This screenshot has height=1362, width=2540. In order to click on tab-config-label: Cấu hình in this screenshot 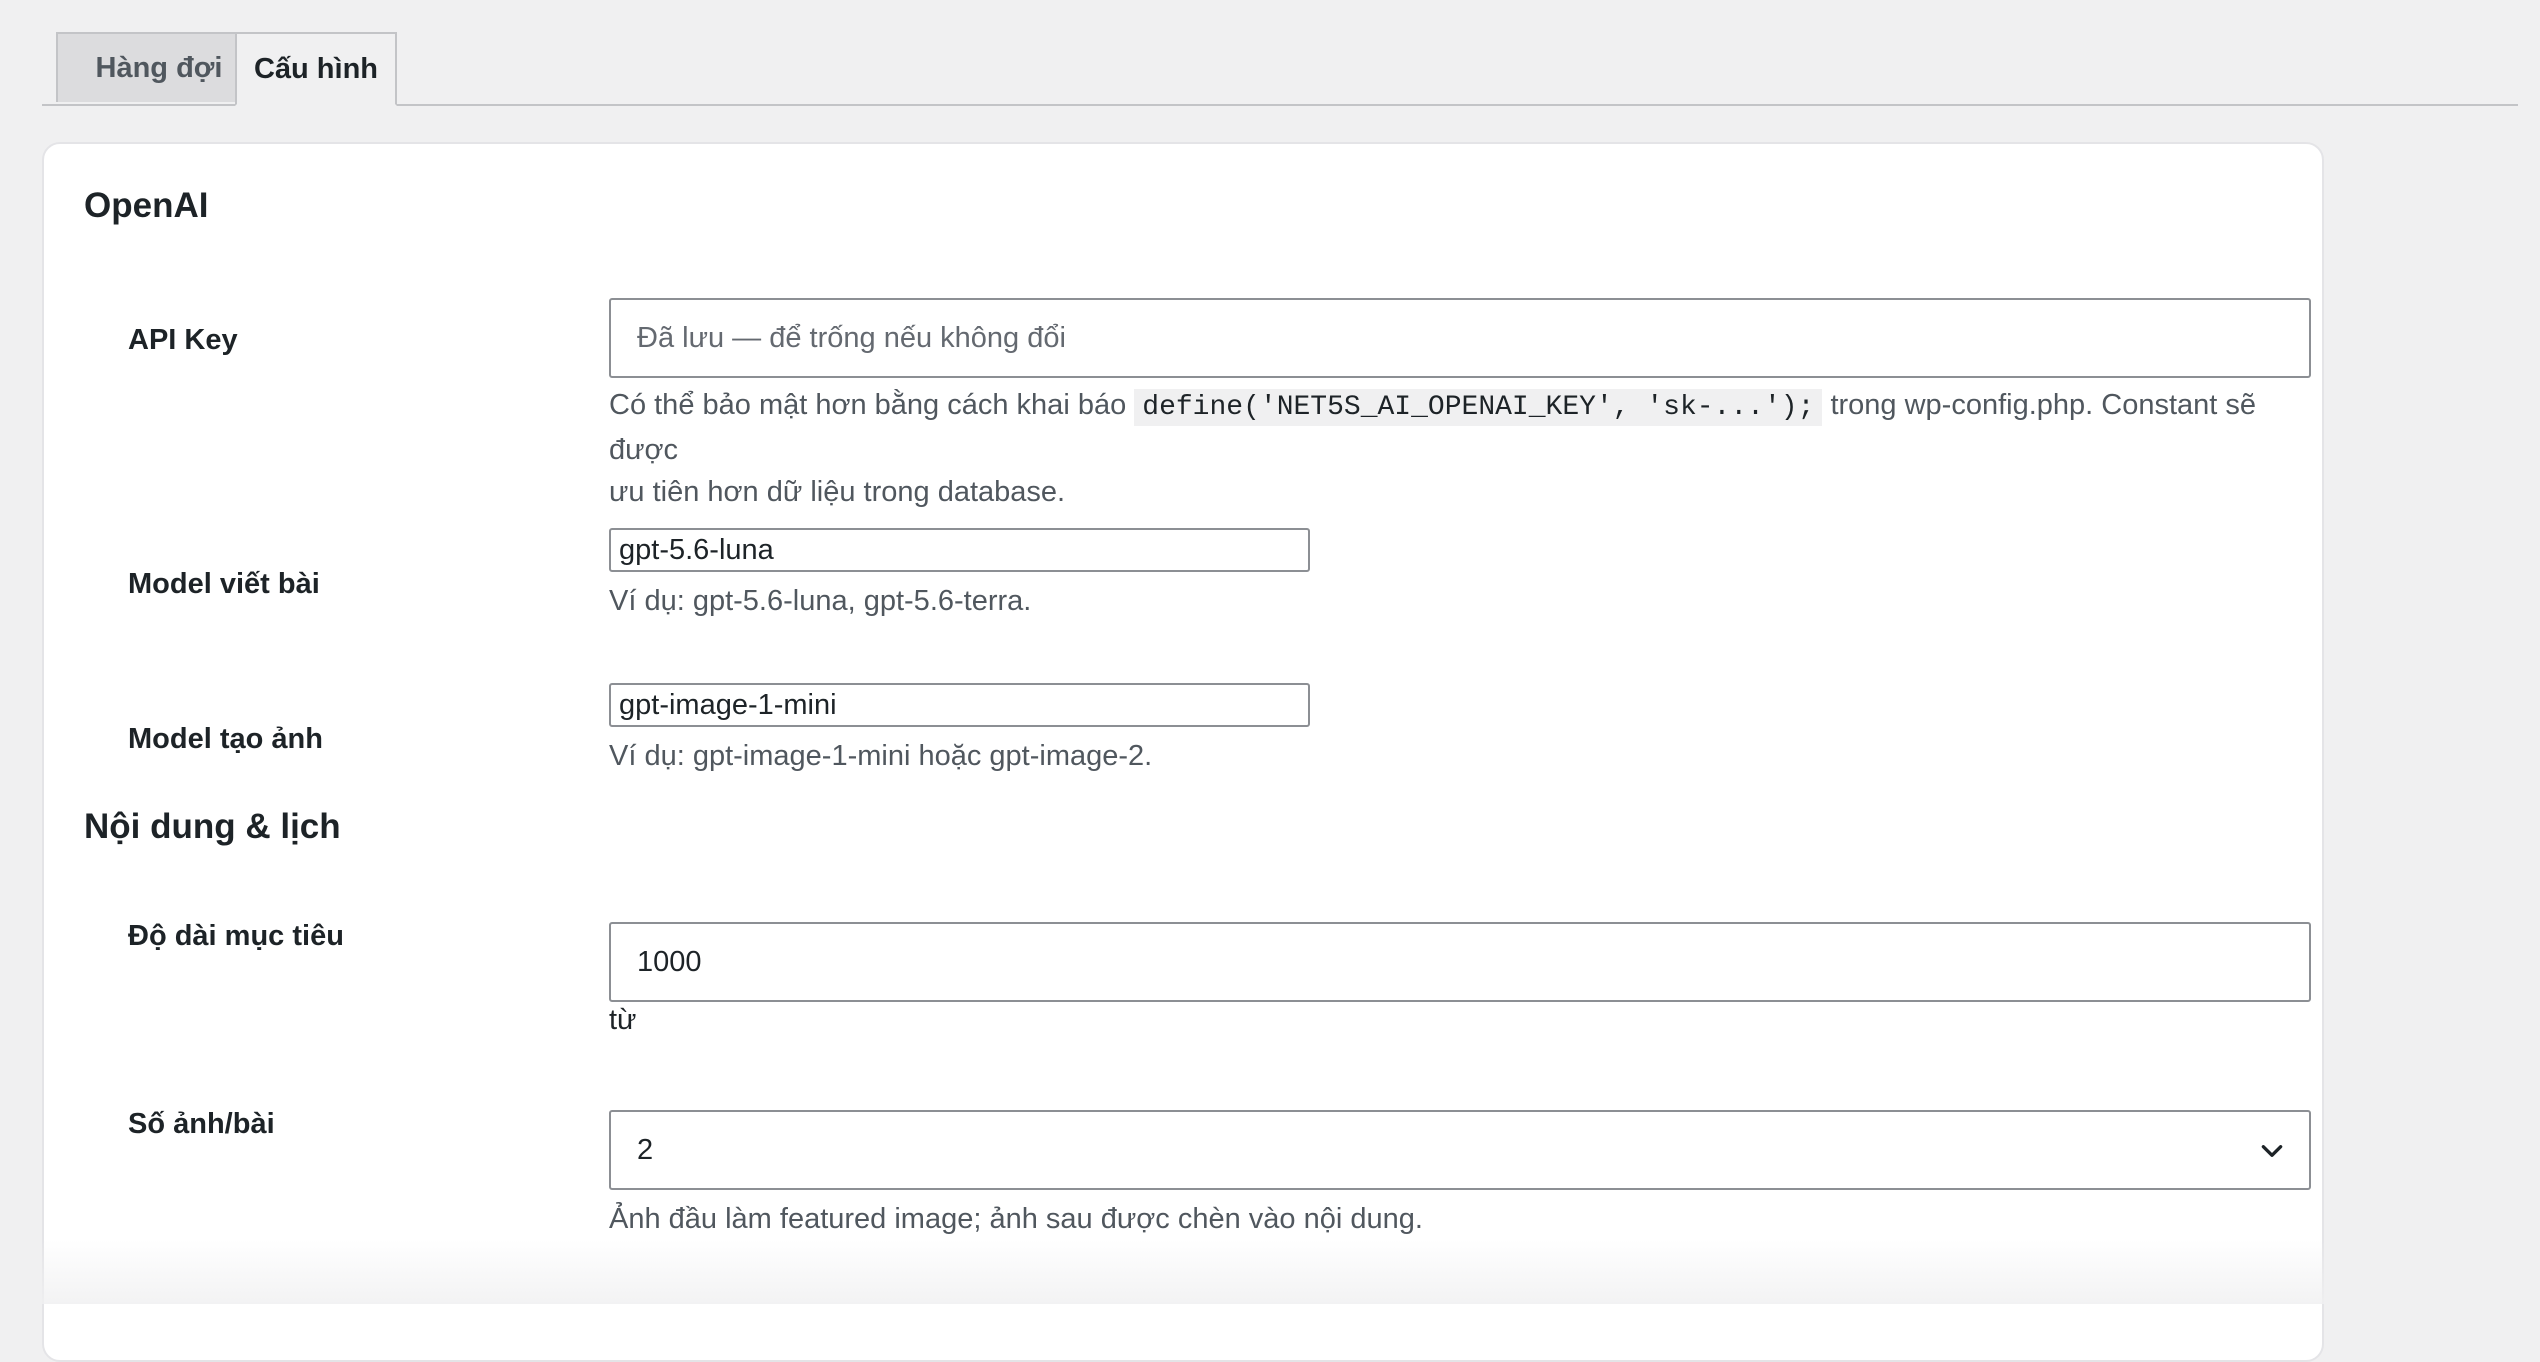, I will do `click(316, 68)`.